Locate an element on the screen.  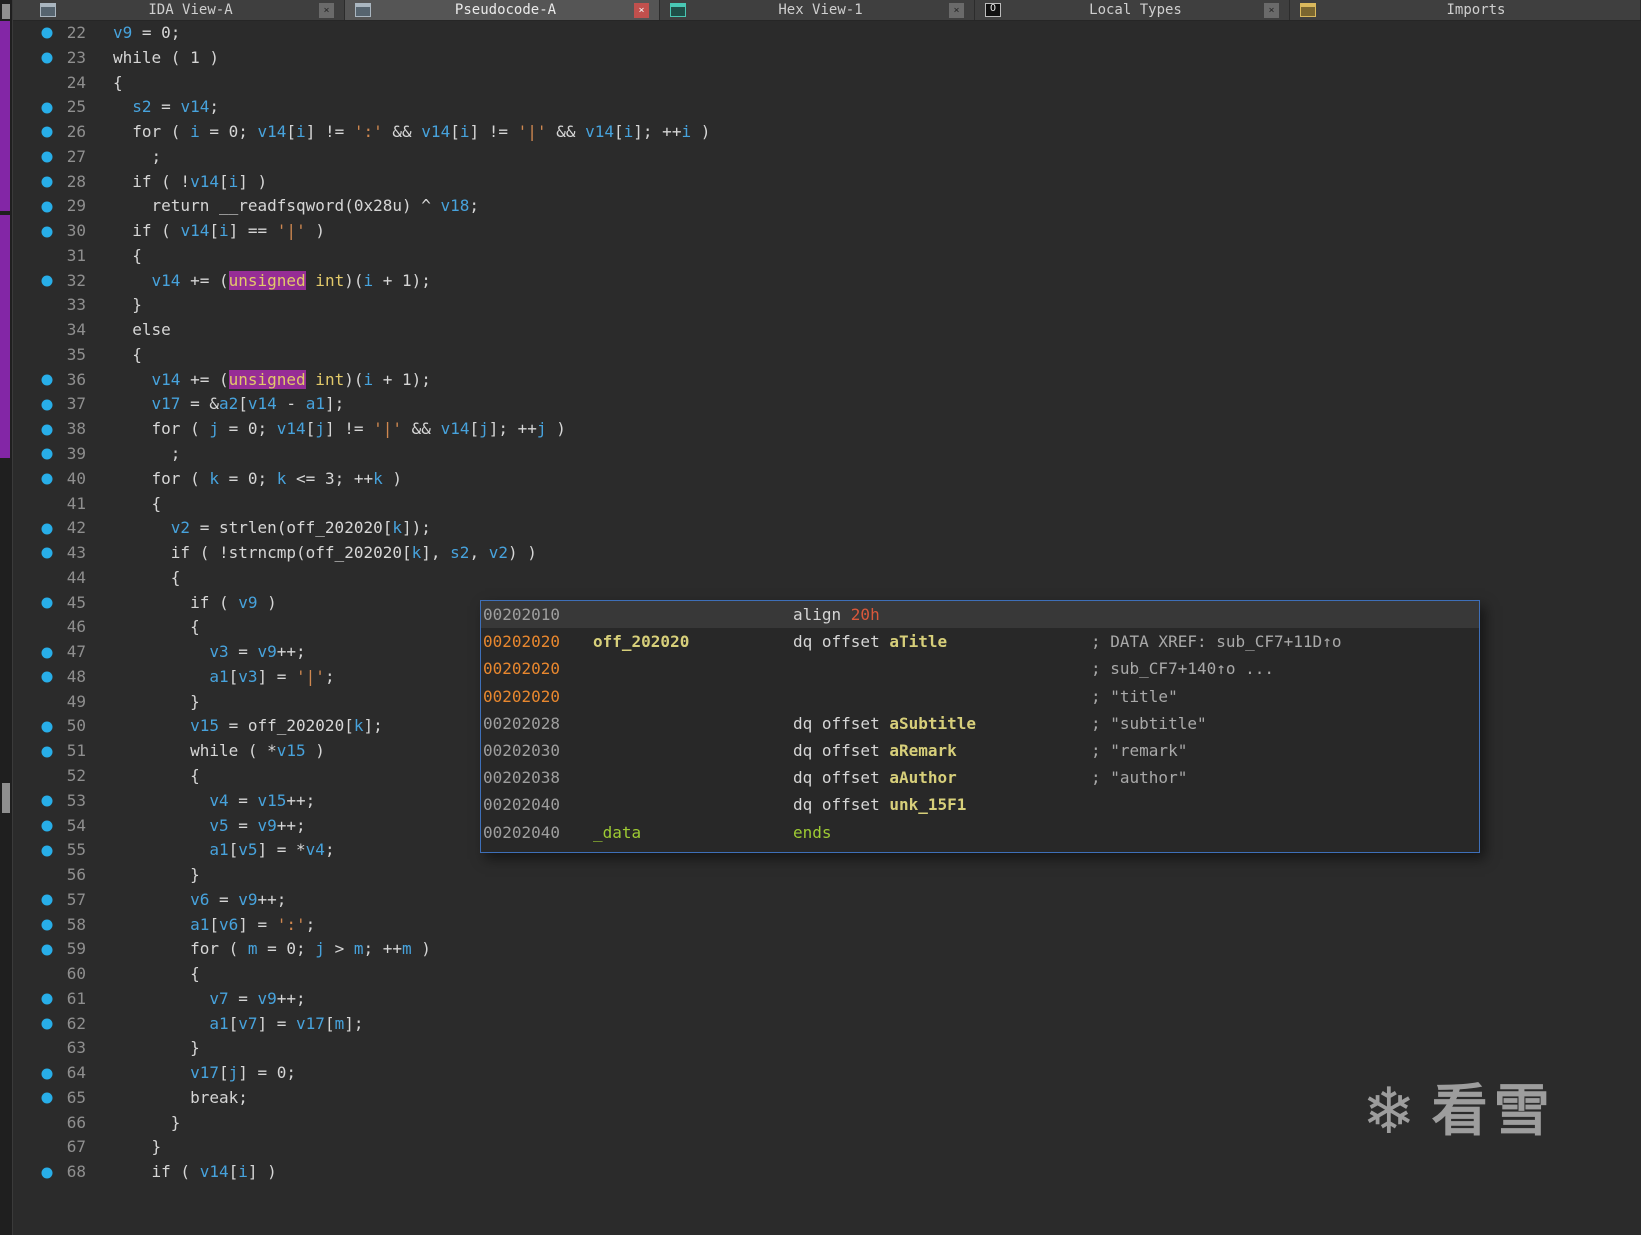
code-text: v15 = off_202020[k]; is located at coordinates (234, 726).